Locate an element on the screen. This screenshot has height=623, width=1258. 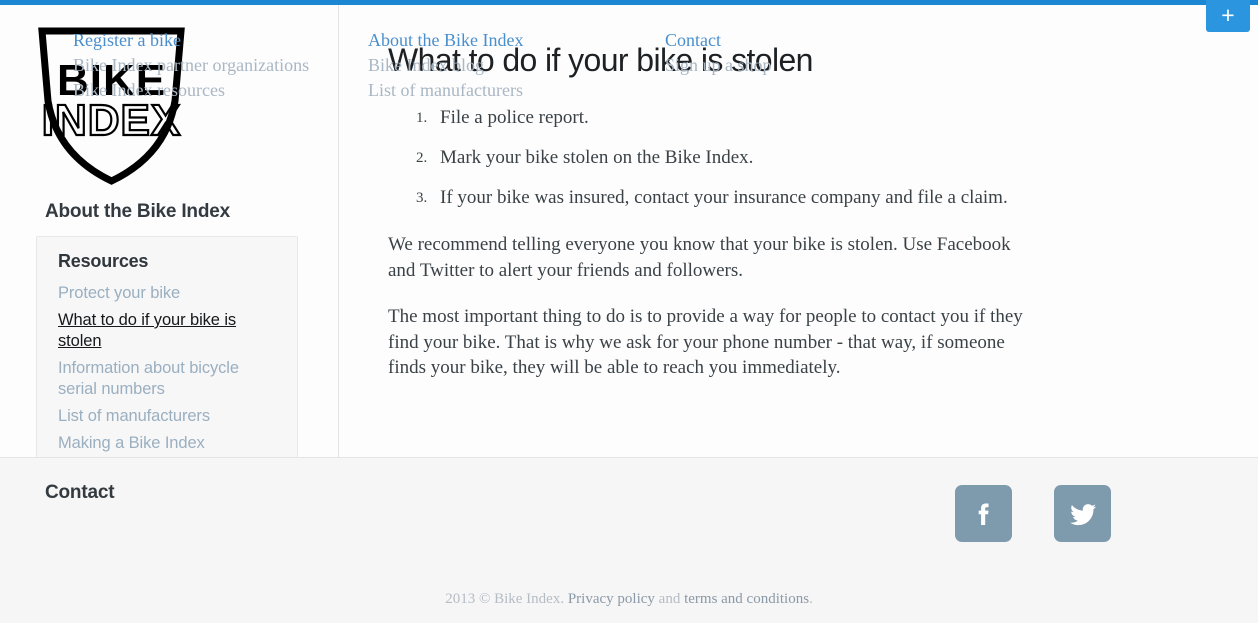
footer-link-partner-organizations: Bike Index partner organizations is located at coordinates (191, 65).